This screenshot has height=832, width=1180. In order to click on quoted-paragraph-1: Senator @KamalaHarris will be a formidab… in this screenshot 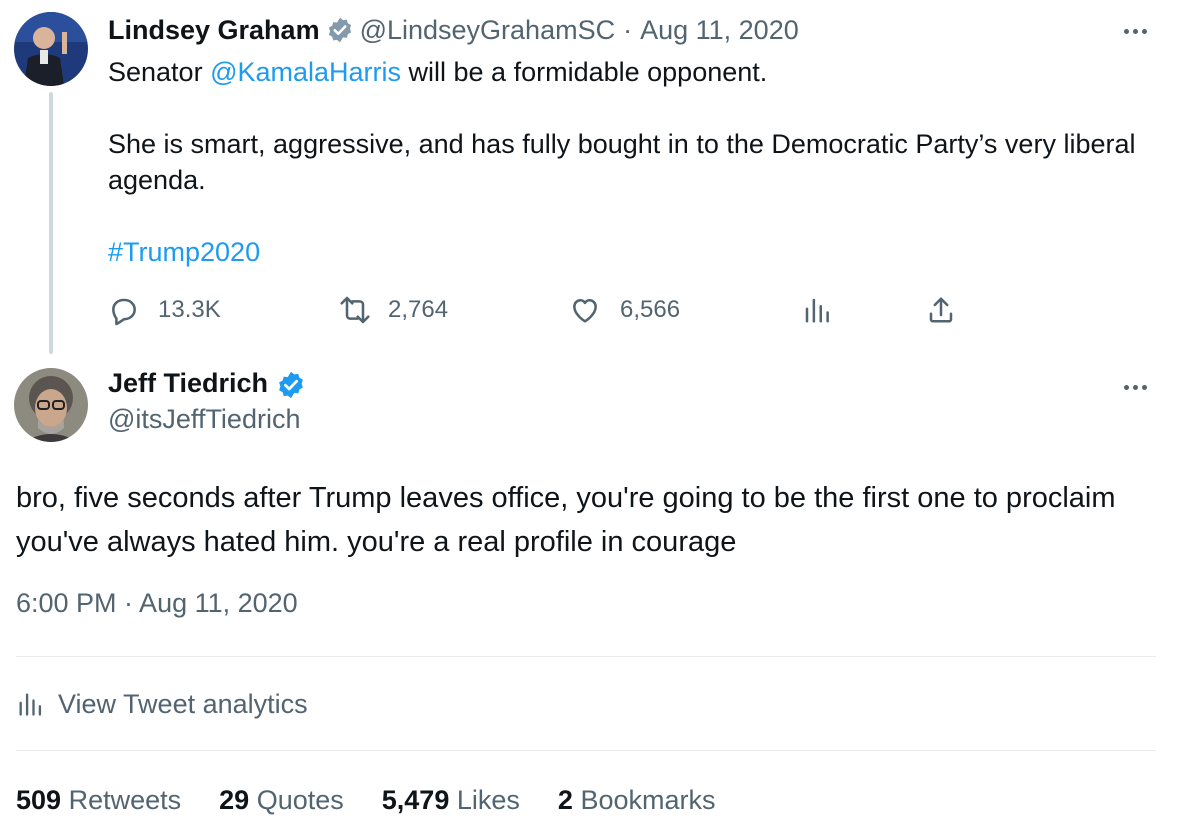, I will do `click(628, 72)`.